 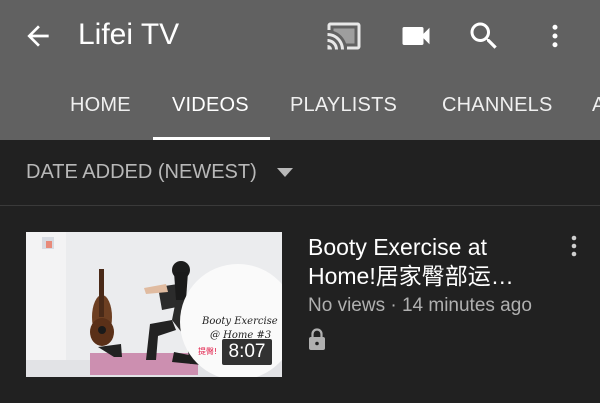 I want to click on search-icon, so click(x=484, y=36).